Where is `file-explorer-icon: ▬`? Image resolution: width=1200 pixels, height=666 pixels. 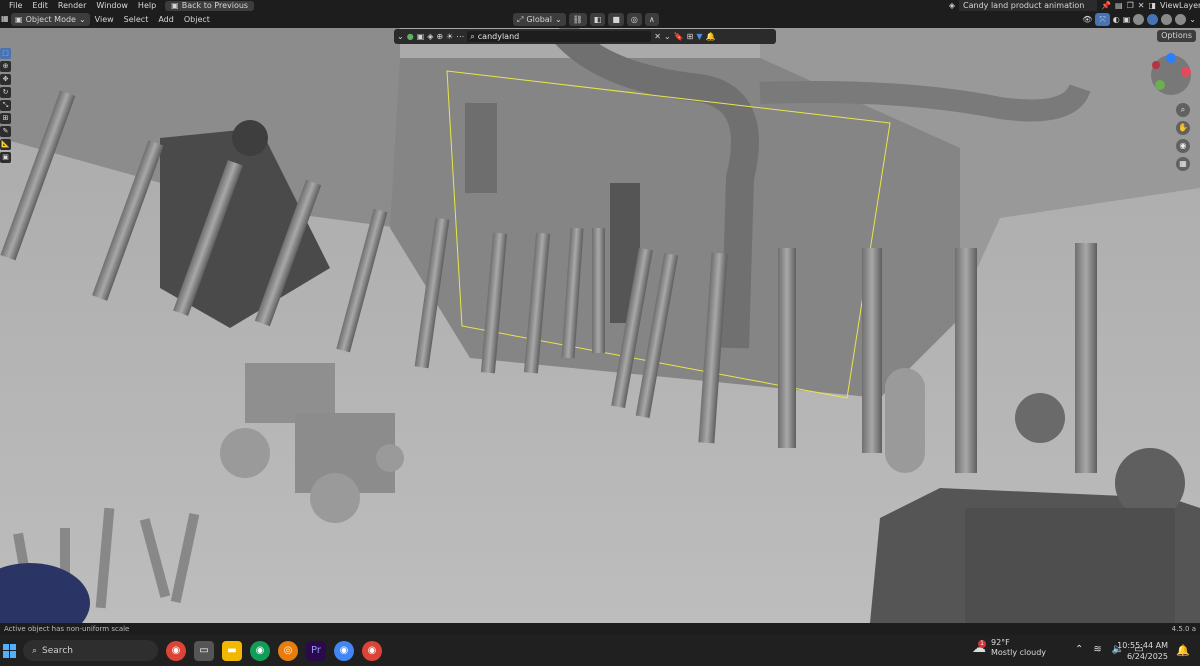
file-explorer-icon: ▬ is located at coordinates (232, 650).